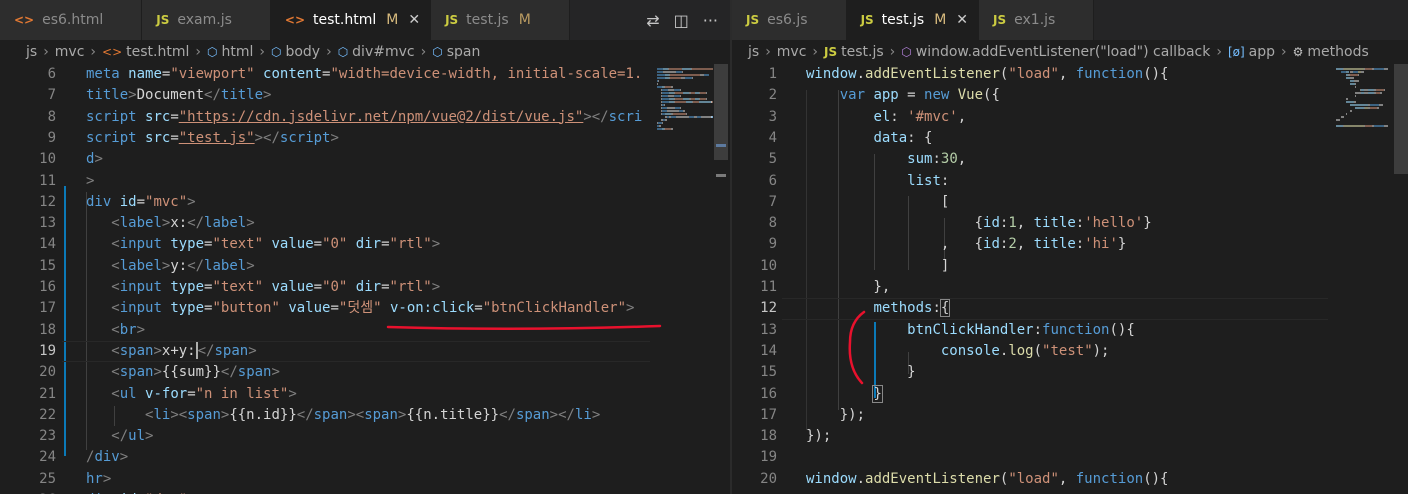 This screenshot has height=494, width=1408. Describe the element at coordinates (1114, 223) in the screenshot. I see `code-token: 'hello'` at that location.